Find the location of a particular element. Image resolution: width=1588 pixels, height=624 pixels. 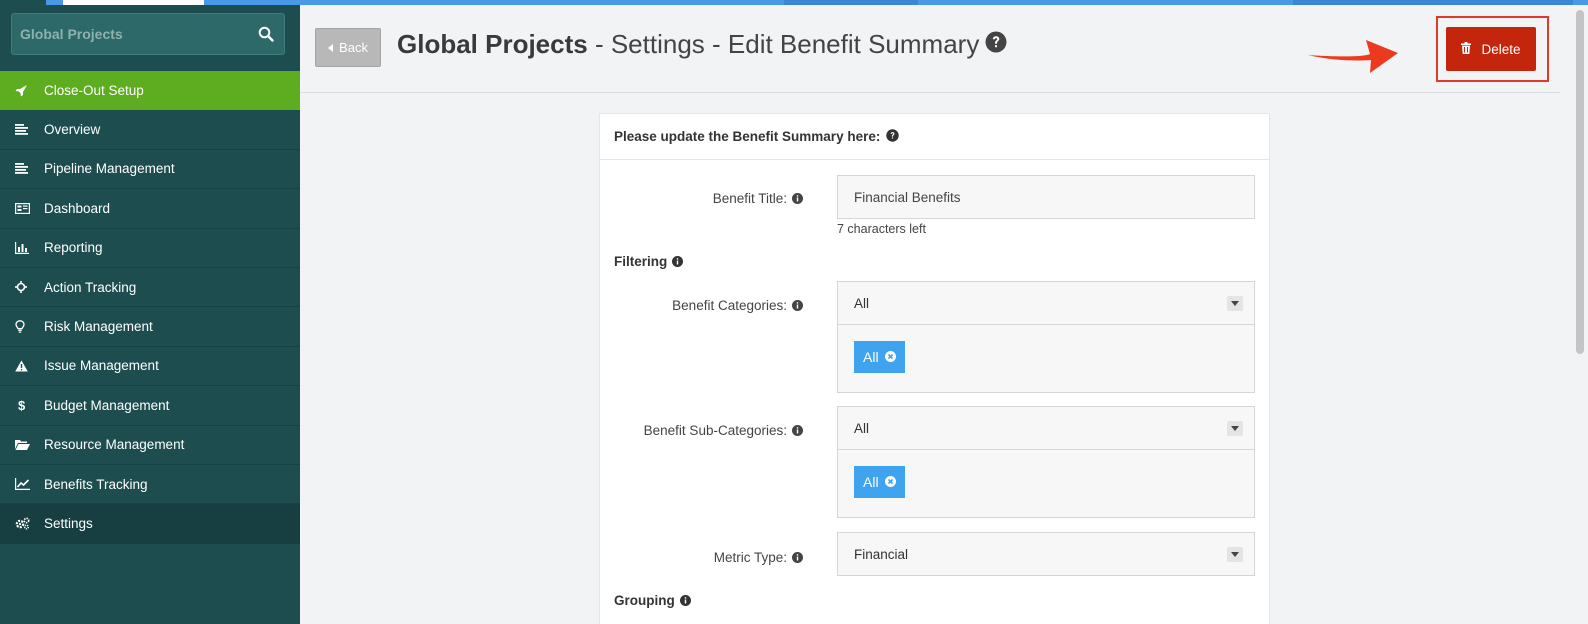

line-chart-icon is located at coordinates (22, 484).